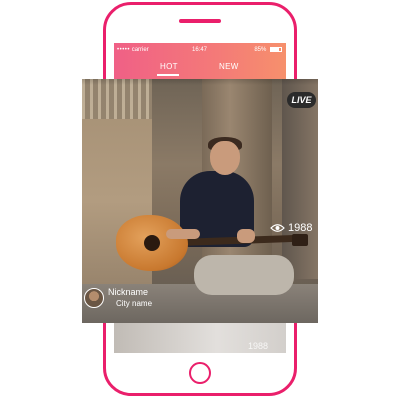 The width and height of the screenshot is (400, 400). What do you see at coordinates (169, 66) in the screenshot?
I see `tab-hot: HOT` at bounding box center [169, 66].